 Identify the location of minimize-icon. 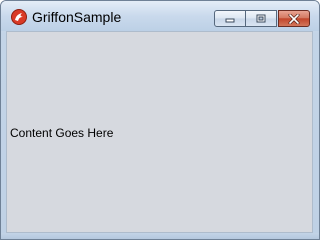
(230, 20).